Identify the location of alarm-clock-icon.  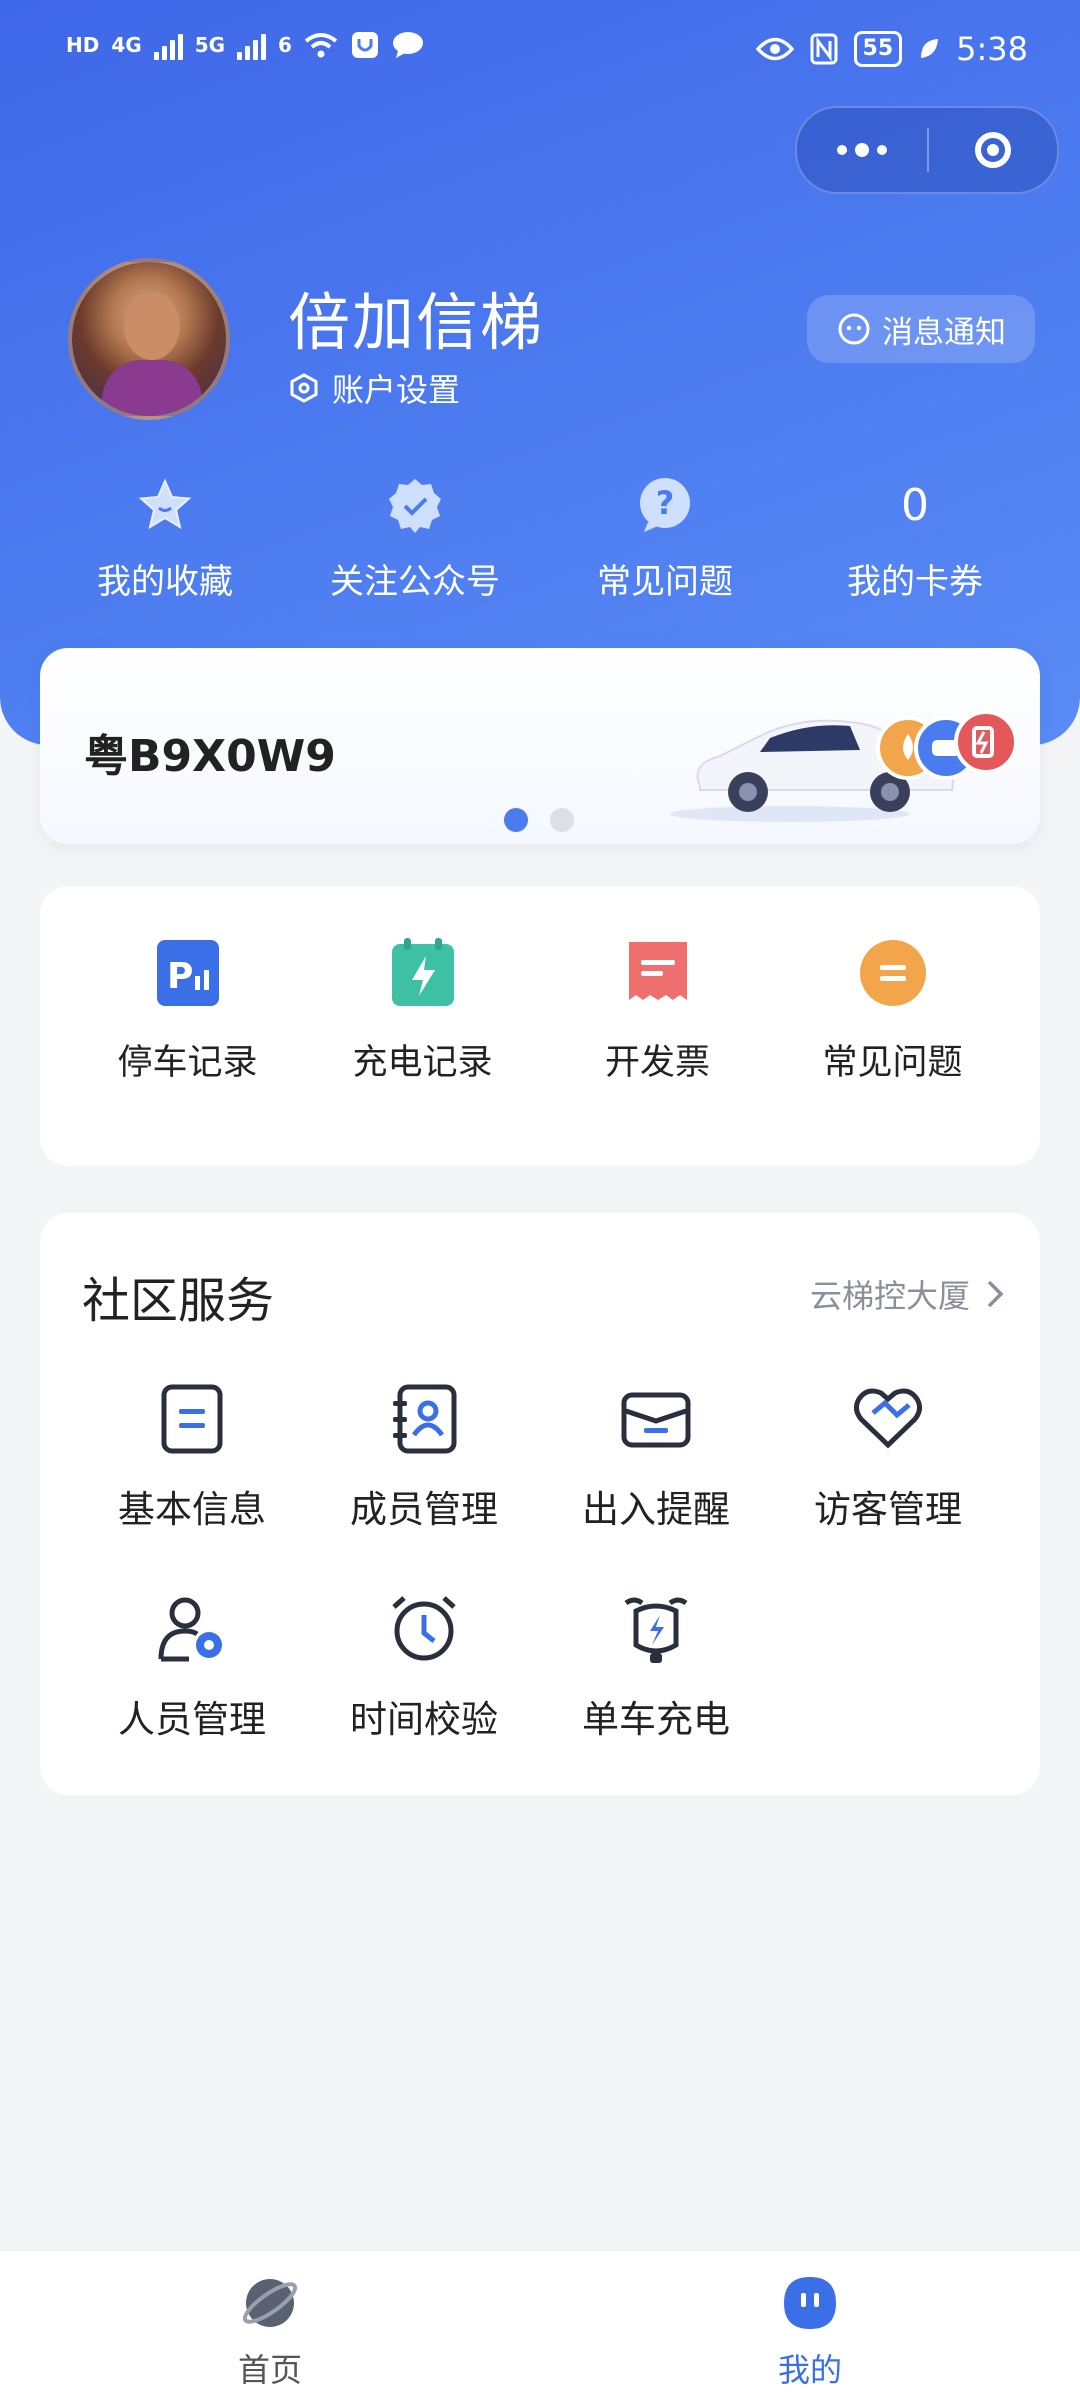
(424, 1628).